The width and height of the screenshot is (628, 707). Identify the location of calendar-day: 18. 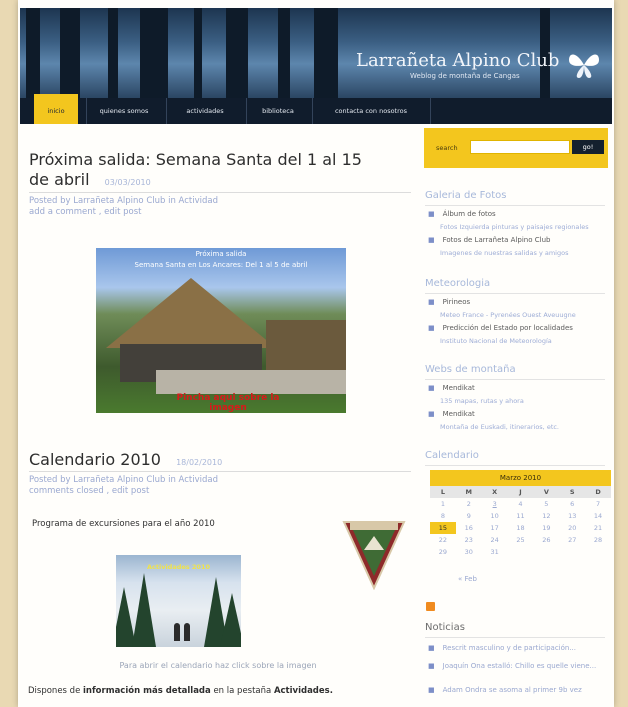
(520, 528).